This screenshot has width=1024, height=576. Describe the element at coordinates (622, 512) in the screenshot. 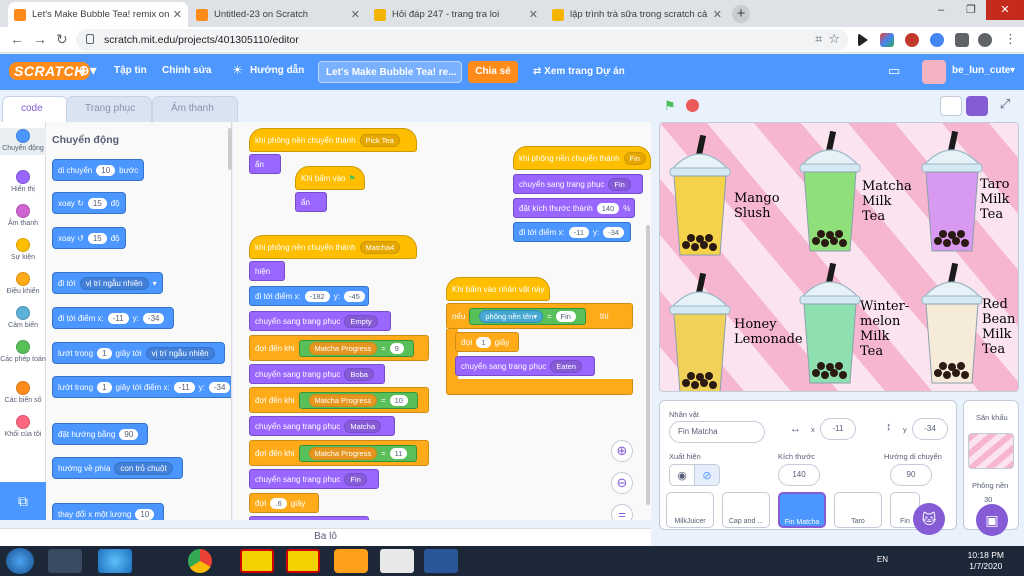

I see `zoom-reset-button: =` at that location.